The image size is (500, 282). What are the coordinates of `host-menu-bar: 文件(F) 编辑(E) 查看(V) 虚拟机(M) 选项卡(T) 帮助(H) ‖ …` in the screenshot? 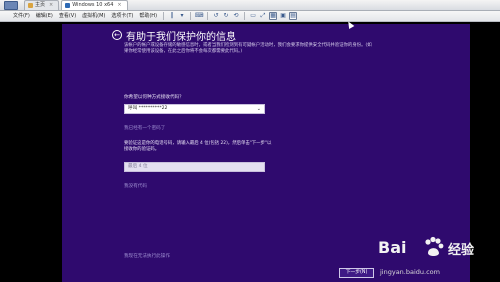 It's located at (250, 16).